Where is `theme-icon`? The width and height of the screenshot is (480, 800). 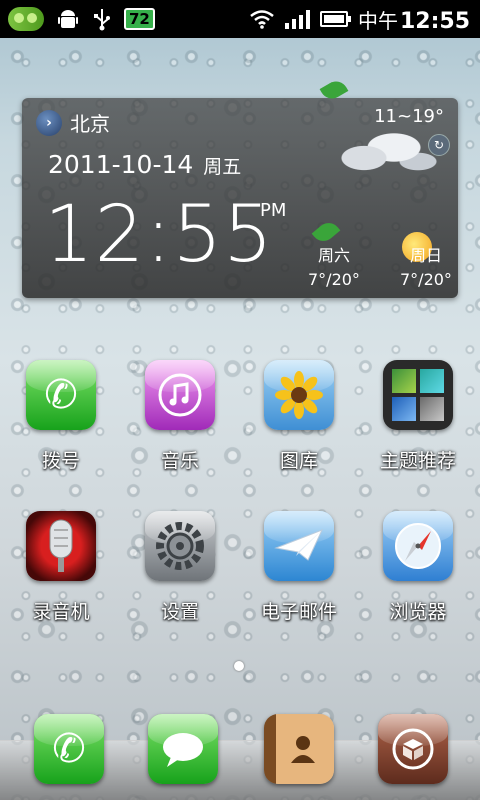 theme-icon is located at coordinates (418, 395).